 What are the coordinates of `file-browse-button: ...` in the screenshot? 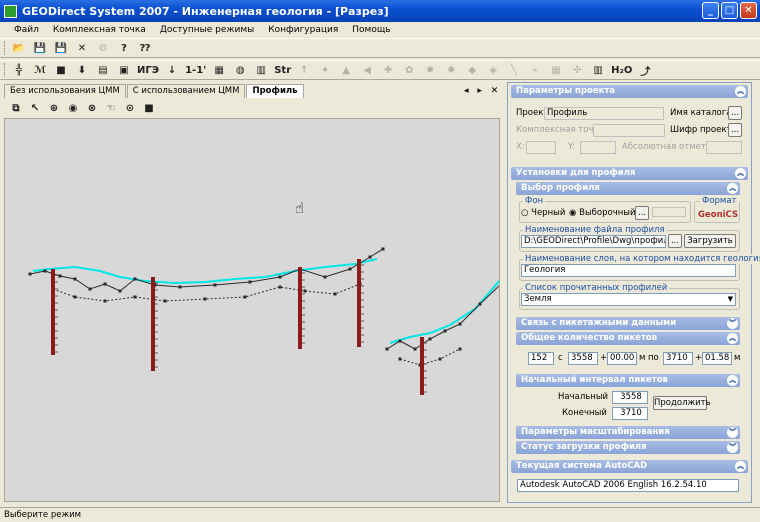 It's located at (675, 241).